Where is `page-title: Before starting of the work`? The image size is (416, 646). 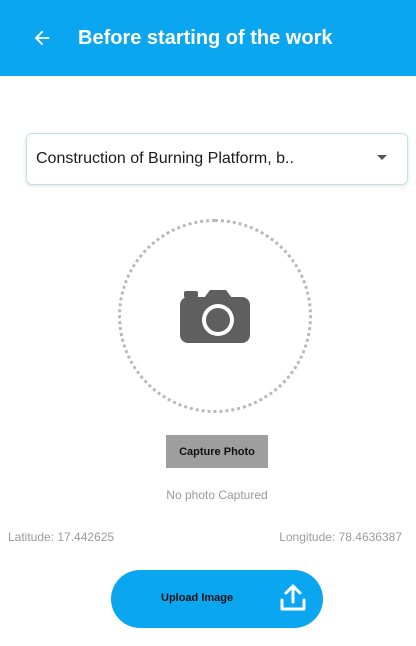 page-title: Before starting of the work is located at coordinates (205, 37).